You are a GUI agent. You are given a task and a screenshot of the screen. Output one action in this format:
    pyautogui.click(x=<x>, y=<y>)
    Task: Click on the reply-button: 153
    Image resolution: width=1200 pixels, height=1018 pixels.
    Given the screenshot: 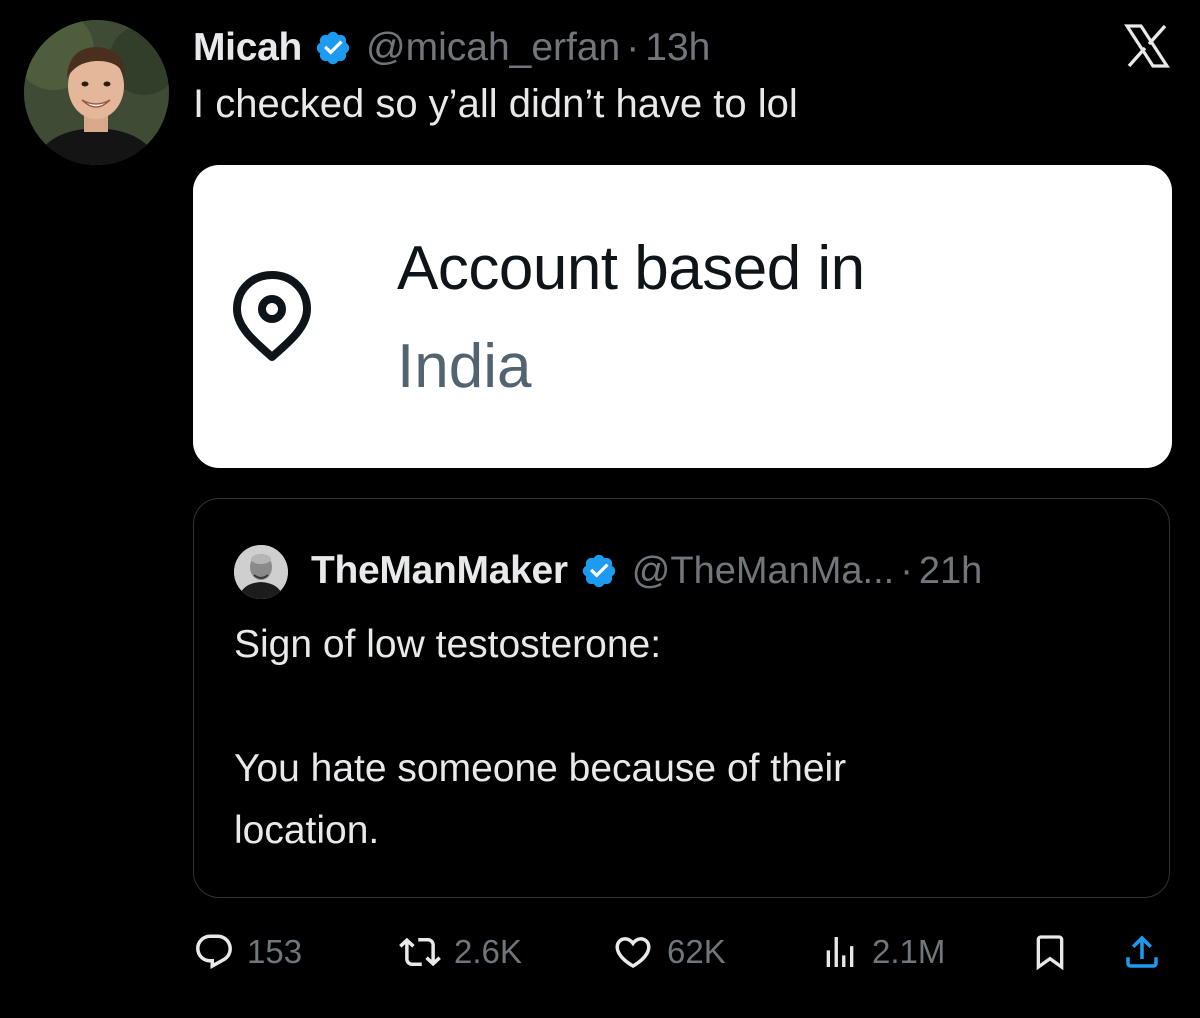 What is the action you would take?
    pyautogui.click(x=247, y=952)
    